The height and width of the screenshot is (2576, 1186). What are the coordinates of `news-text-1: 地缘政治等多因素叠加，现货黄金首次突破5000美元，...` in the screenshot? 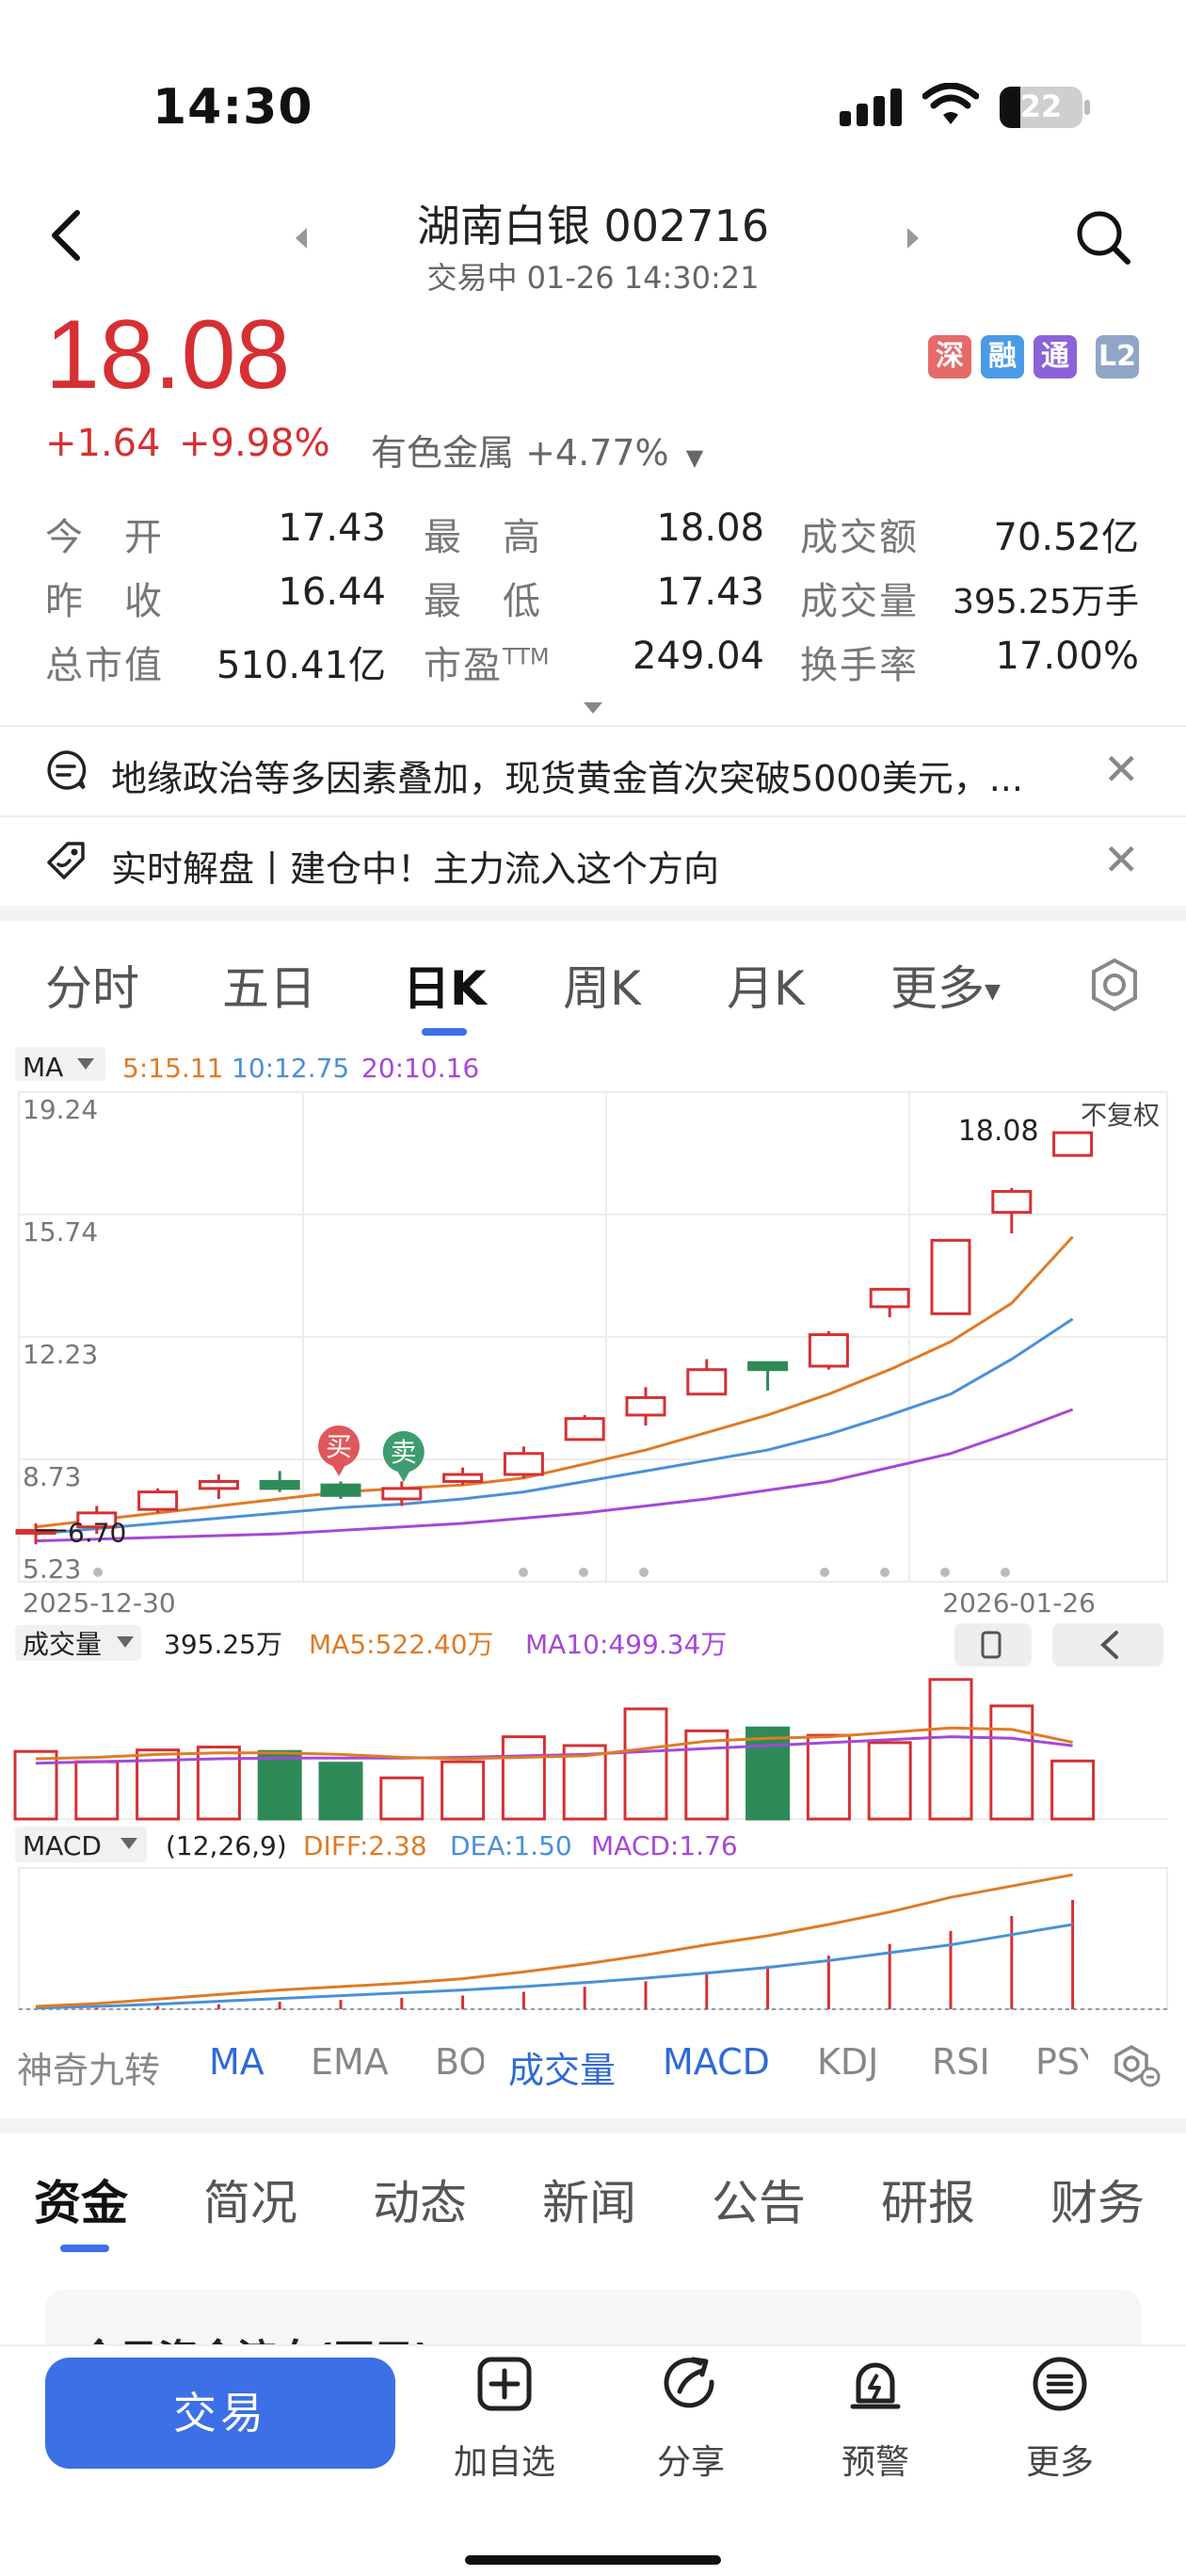 It's located at (567, 778).